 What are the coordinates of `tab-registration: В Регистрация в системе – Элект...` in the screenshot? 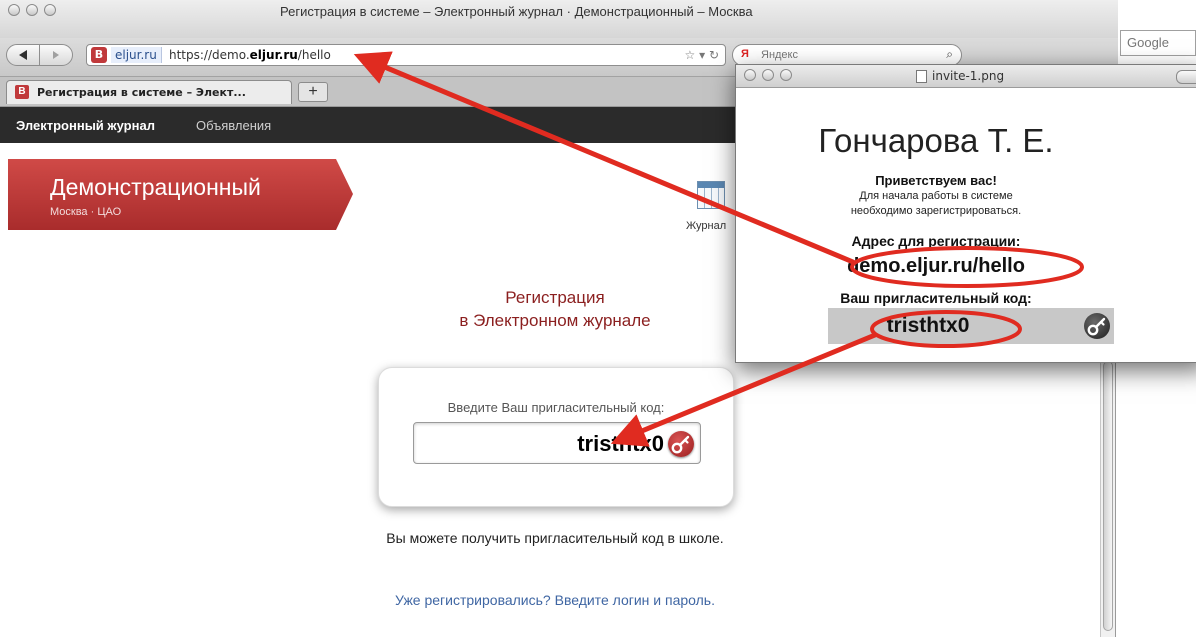 It's located at (149, 92).